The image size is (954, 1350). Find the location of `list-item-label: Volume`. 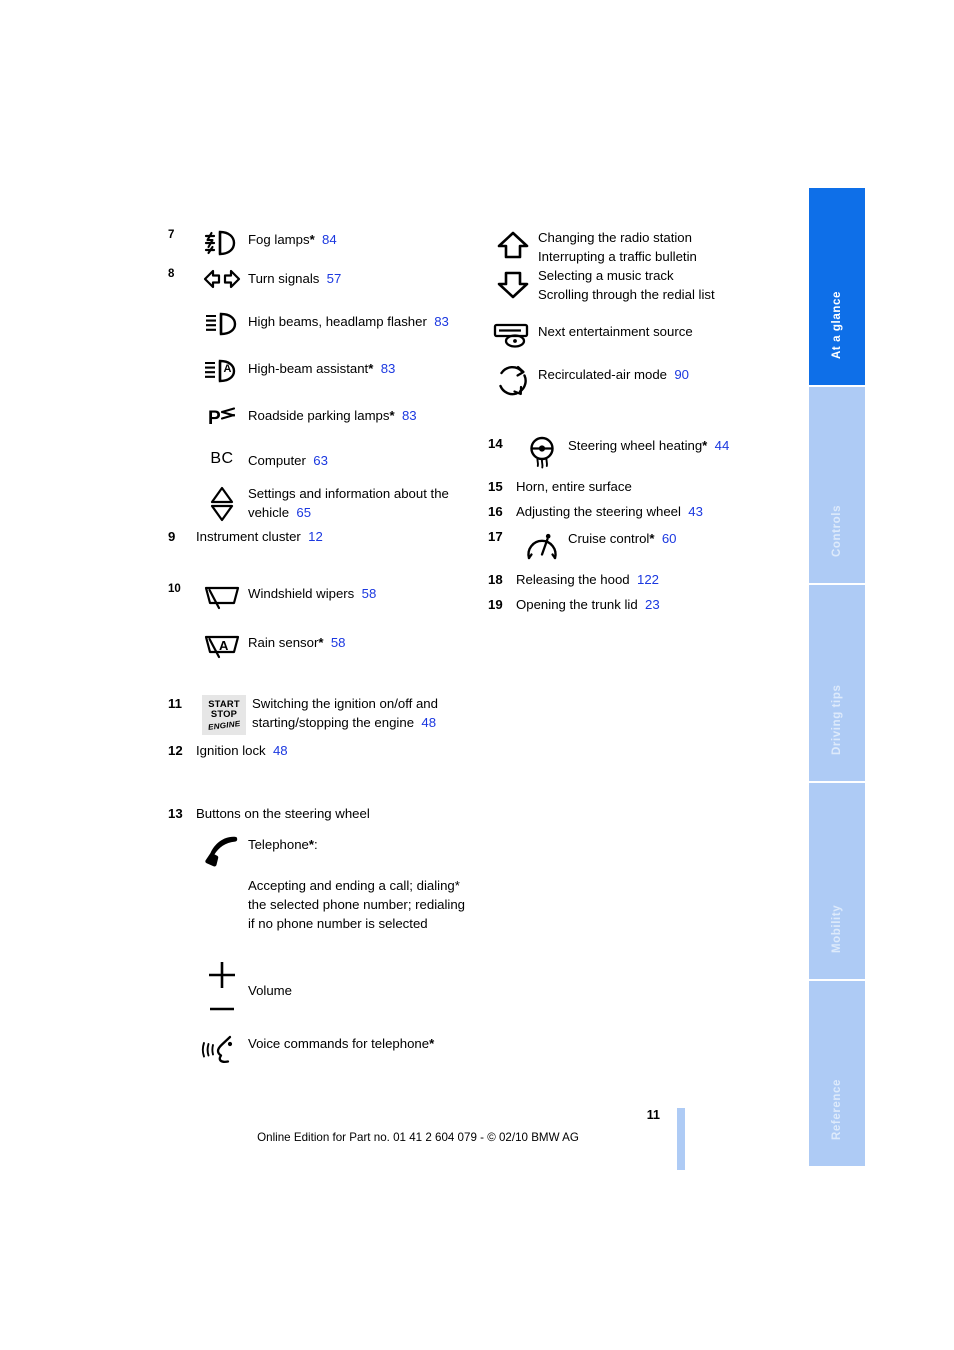

list-item-label: Volume is located at coordinates (270, 990).